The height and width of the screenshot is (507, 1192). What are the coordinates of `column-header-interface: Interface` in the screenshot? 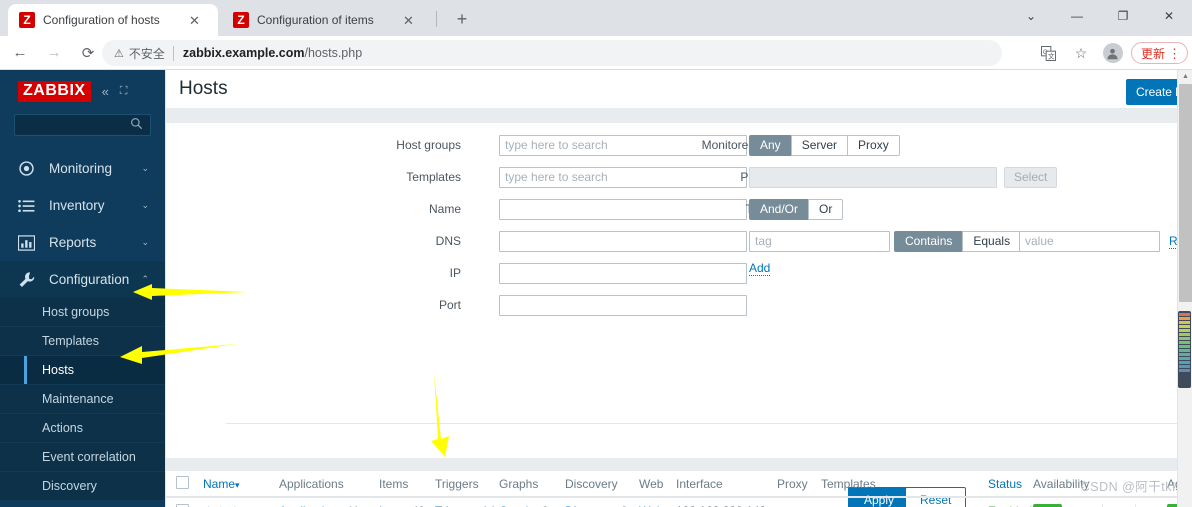 It's located at (699, 483).